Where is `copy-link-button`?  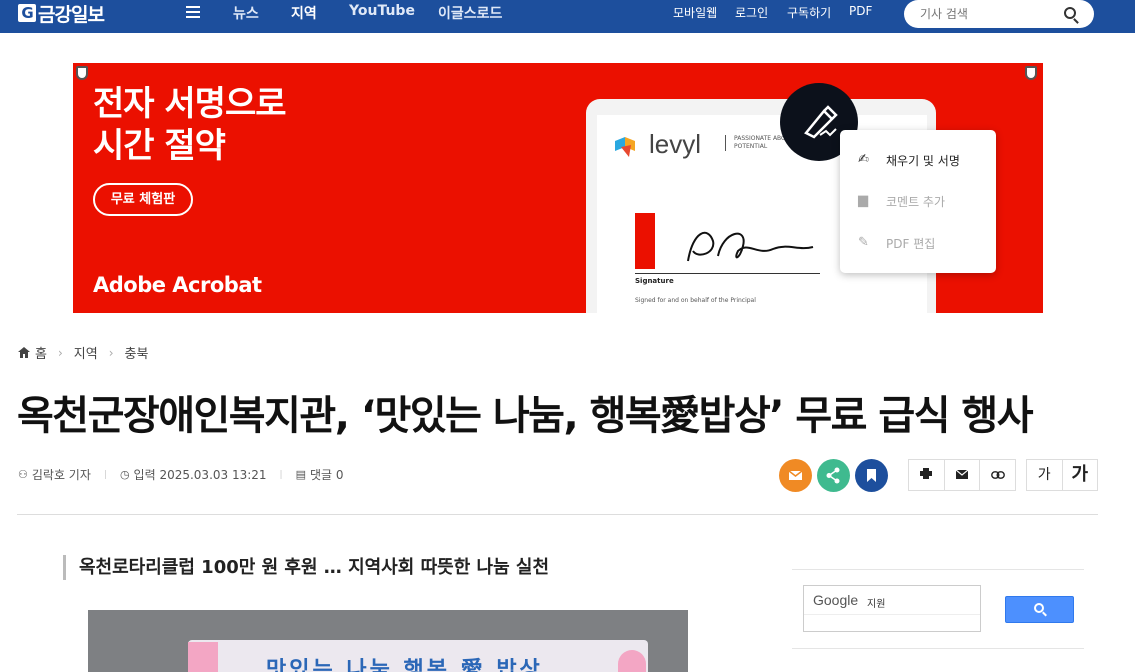
copy-link-button is located at coordinates (997, 475).